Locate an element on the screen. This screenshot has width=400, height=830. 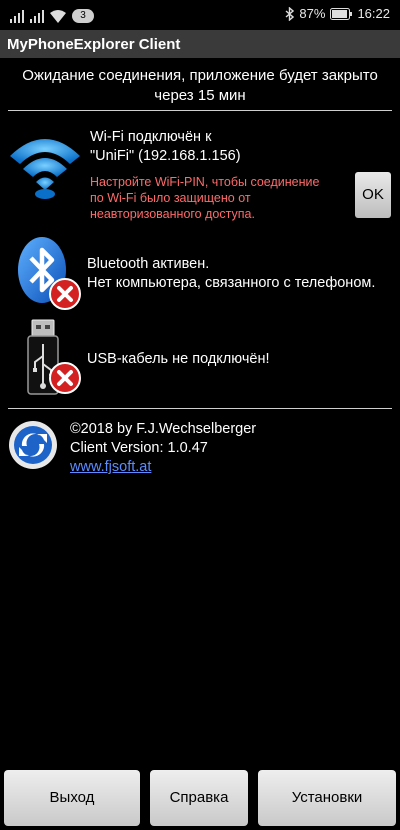
bluetooth-line-1: Bluetooth активен. is located at coordinates (148, 264).